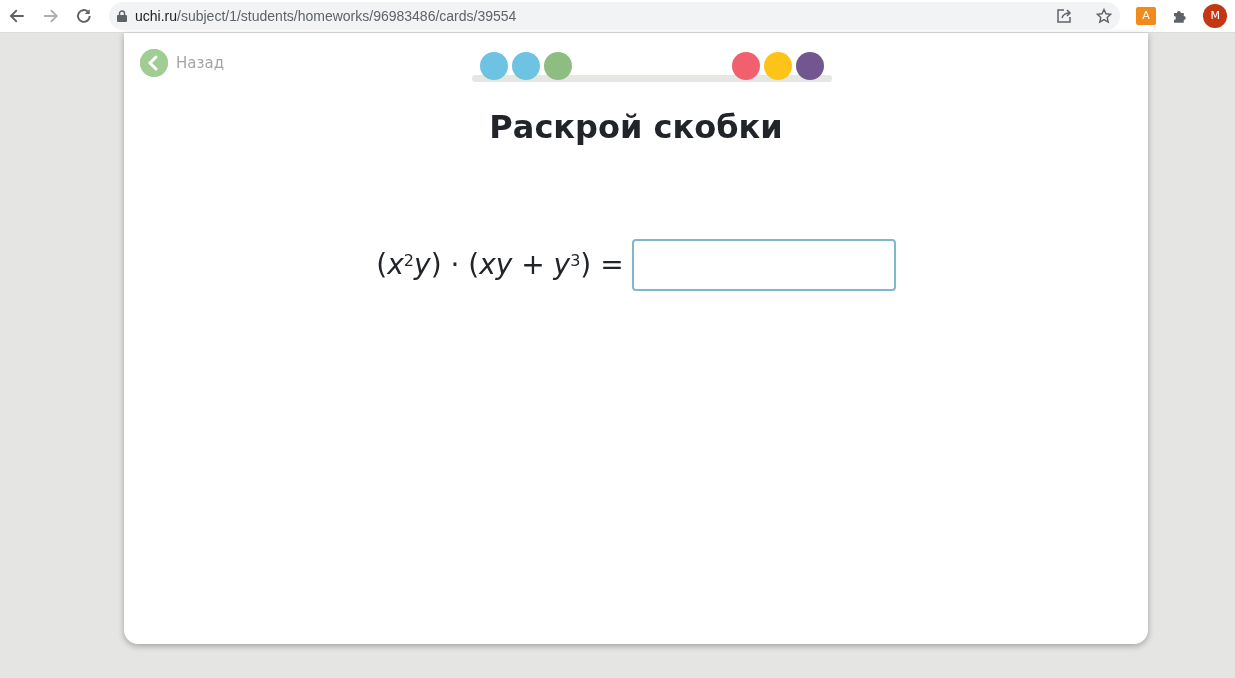 The width and height of the screenshot is (1235, 678). I want to click on lock-icon, so click(122, 16).